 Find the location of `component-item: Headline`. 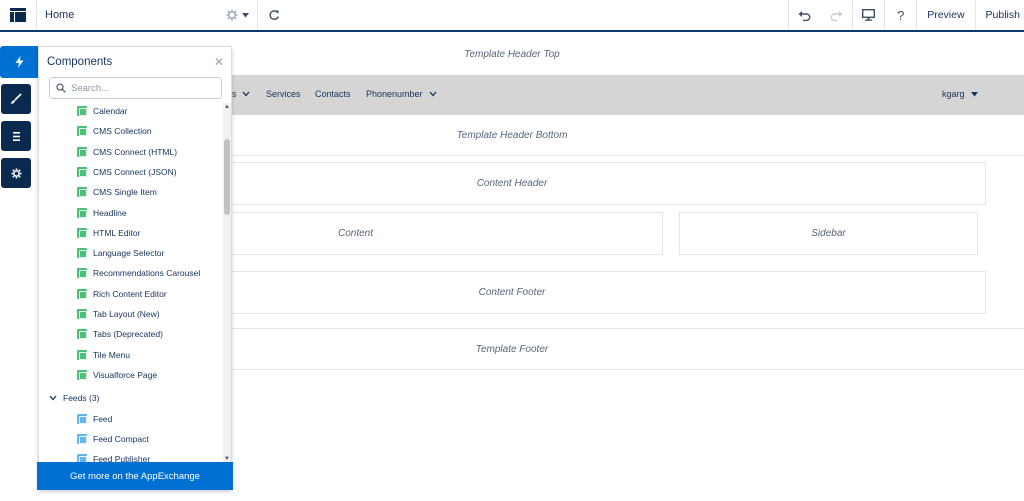

component-item: Headline is located at coordinates (102, 213).